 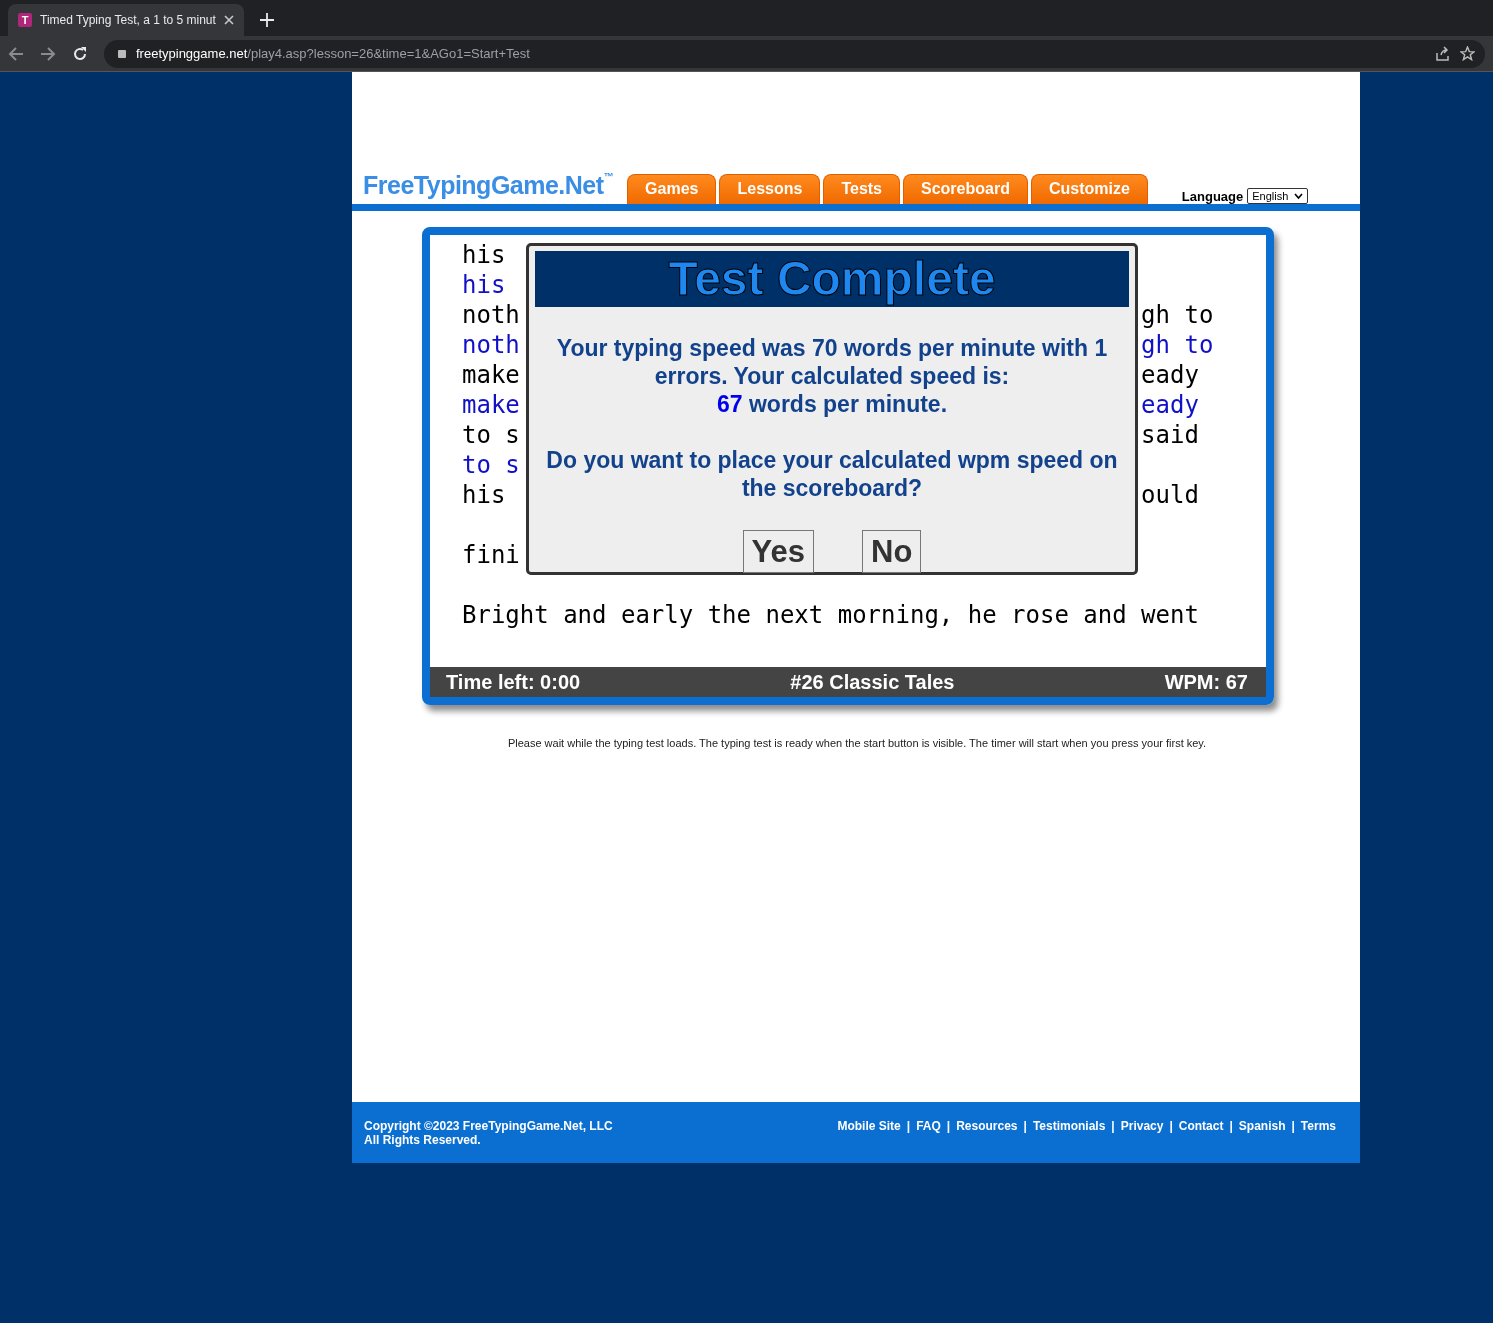 What do you see at coordinates (832, 404) in the screenshot?
I see `calculated-speed: 67 words per minute.` at bounding box center [832, 404].